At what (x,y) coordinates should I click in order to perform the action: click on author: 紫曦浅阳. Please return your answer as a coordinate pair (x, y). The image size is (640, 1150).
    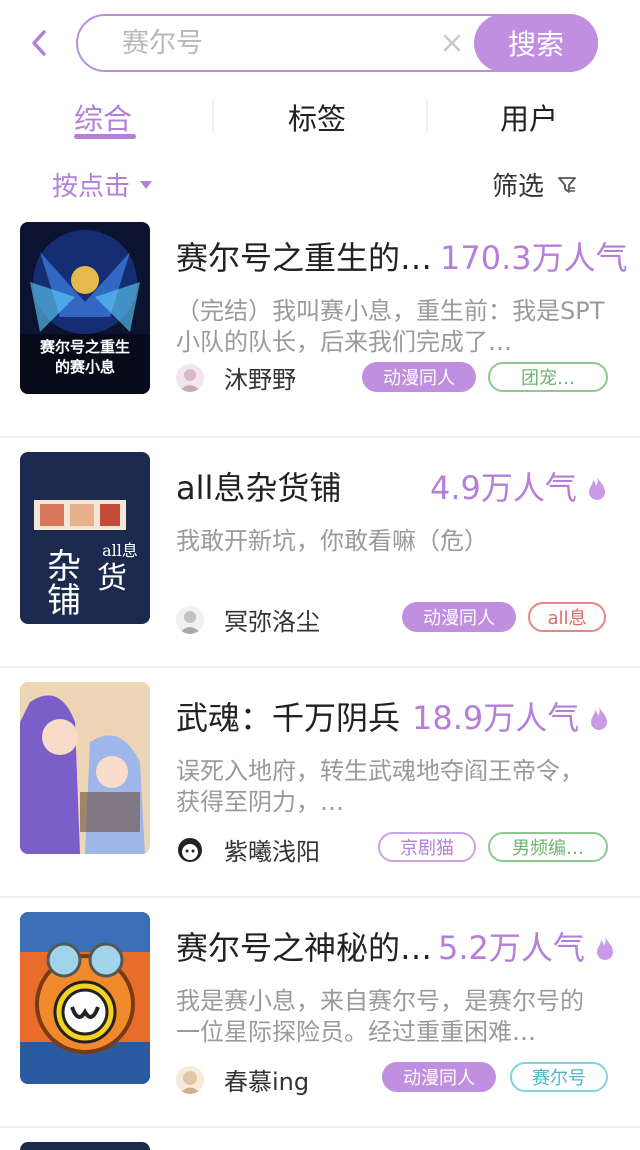
    Looking at the image, I should click on (248, 849).